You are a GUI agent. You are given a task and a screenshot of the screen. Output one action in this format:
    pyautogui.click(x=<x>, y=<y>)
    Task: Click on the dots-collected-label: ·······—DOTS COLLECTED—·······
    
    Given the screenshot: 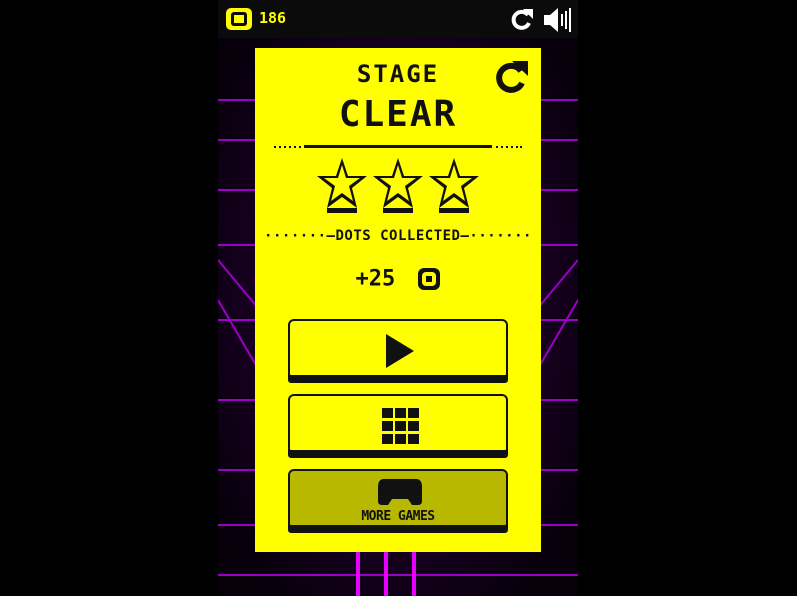 What is the action you would take?
    pyautogui.click(x=398, y=236)
    